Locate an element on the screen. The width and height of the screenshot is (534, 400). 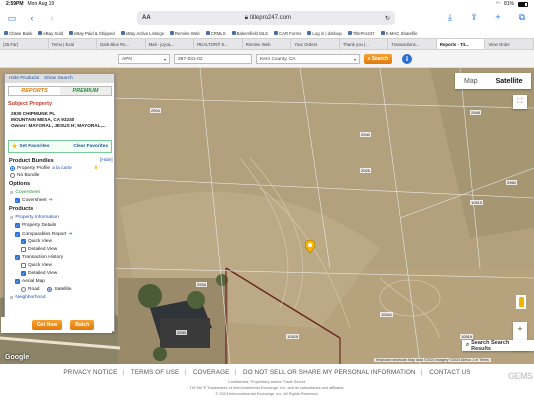
quick-view-option: ✓ Quick View is located at coordinates (36, 241).